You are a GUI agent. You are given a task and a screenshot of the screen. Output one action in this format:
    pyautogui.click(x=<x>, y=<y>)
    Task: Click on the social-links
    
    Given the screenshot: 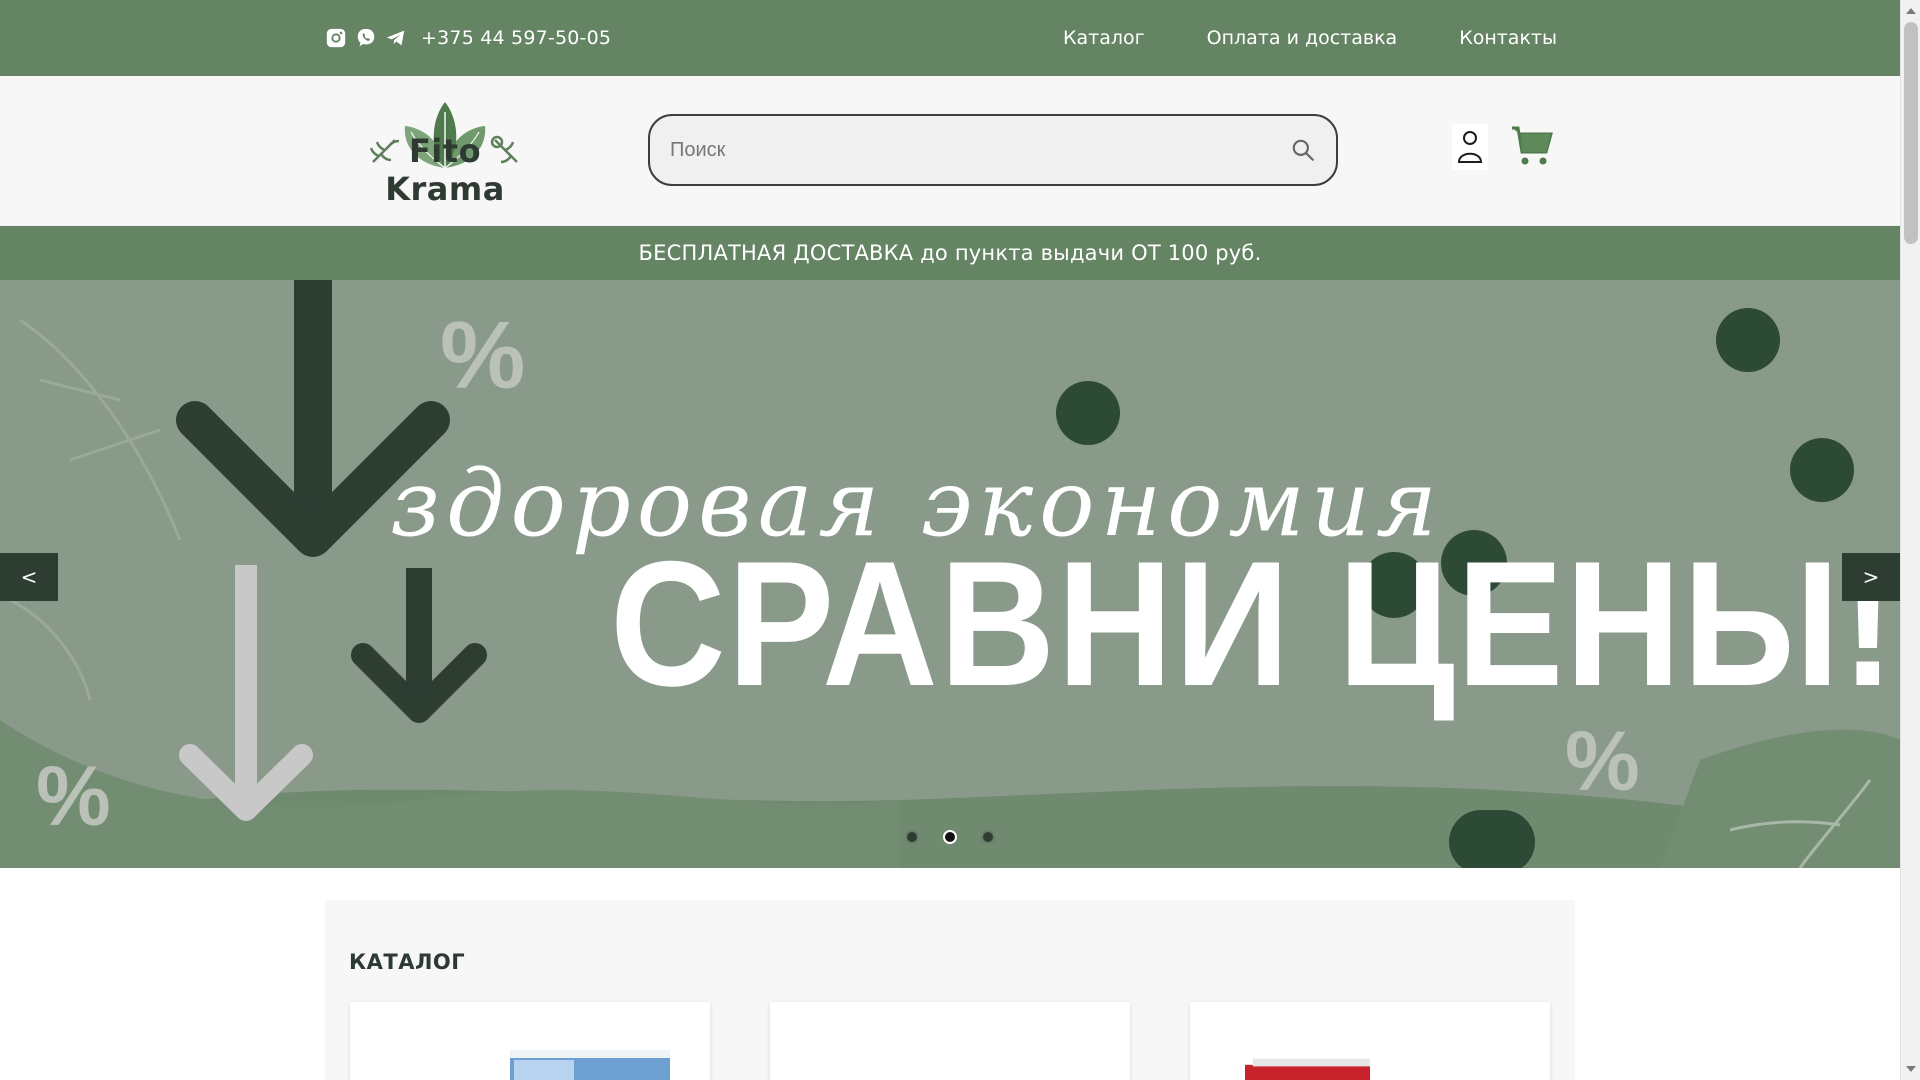 What is the action you would take?
    pyautogui.click(x=366, y=38)
    